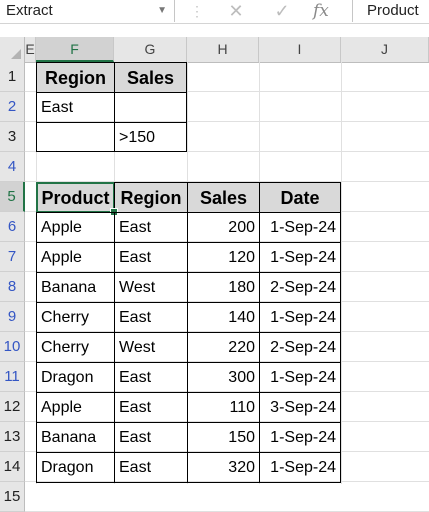 This screenshot has width=429, height=512. I want to click on chevron-down-icon: ▼, so click(162, 11).